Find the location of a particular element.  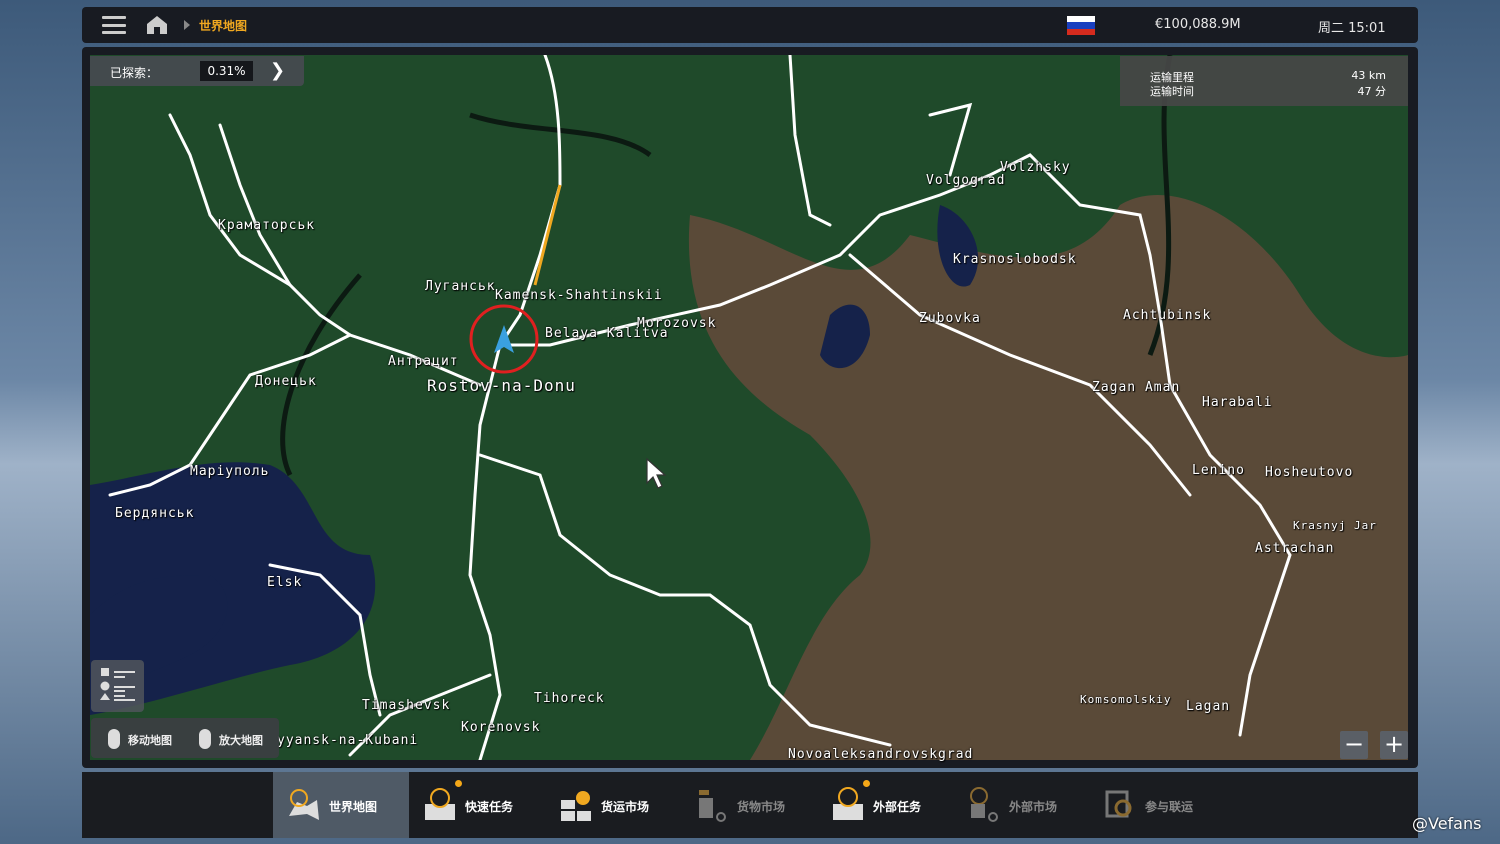

tab-label: 快速任务 is located at coordinates (489, 807).